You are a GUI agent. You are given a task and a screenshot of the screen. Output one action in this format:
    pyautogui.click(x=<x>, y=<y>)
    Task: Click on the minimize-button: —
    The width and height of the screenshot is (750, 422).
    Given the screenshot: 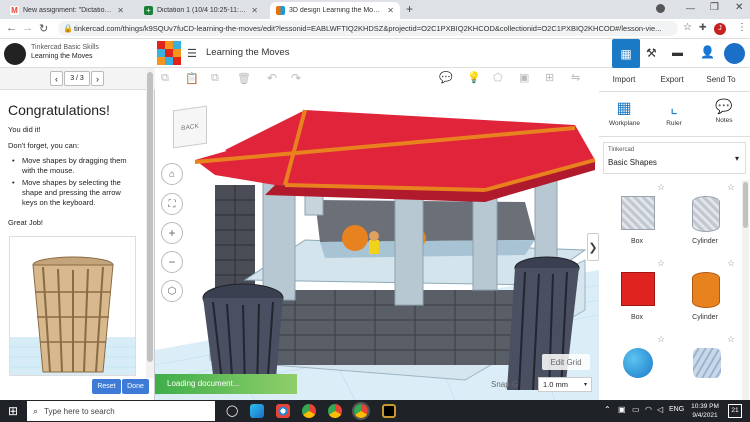 What is the action you would take?
    pyautogui.click(x=690, y=8)
    